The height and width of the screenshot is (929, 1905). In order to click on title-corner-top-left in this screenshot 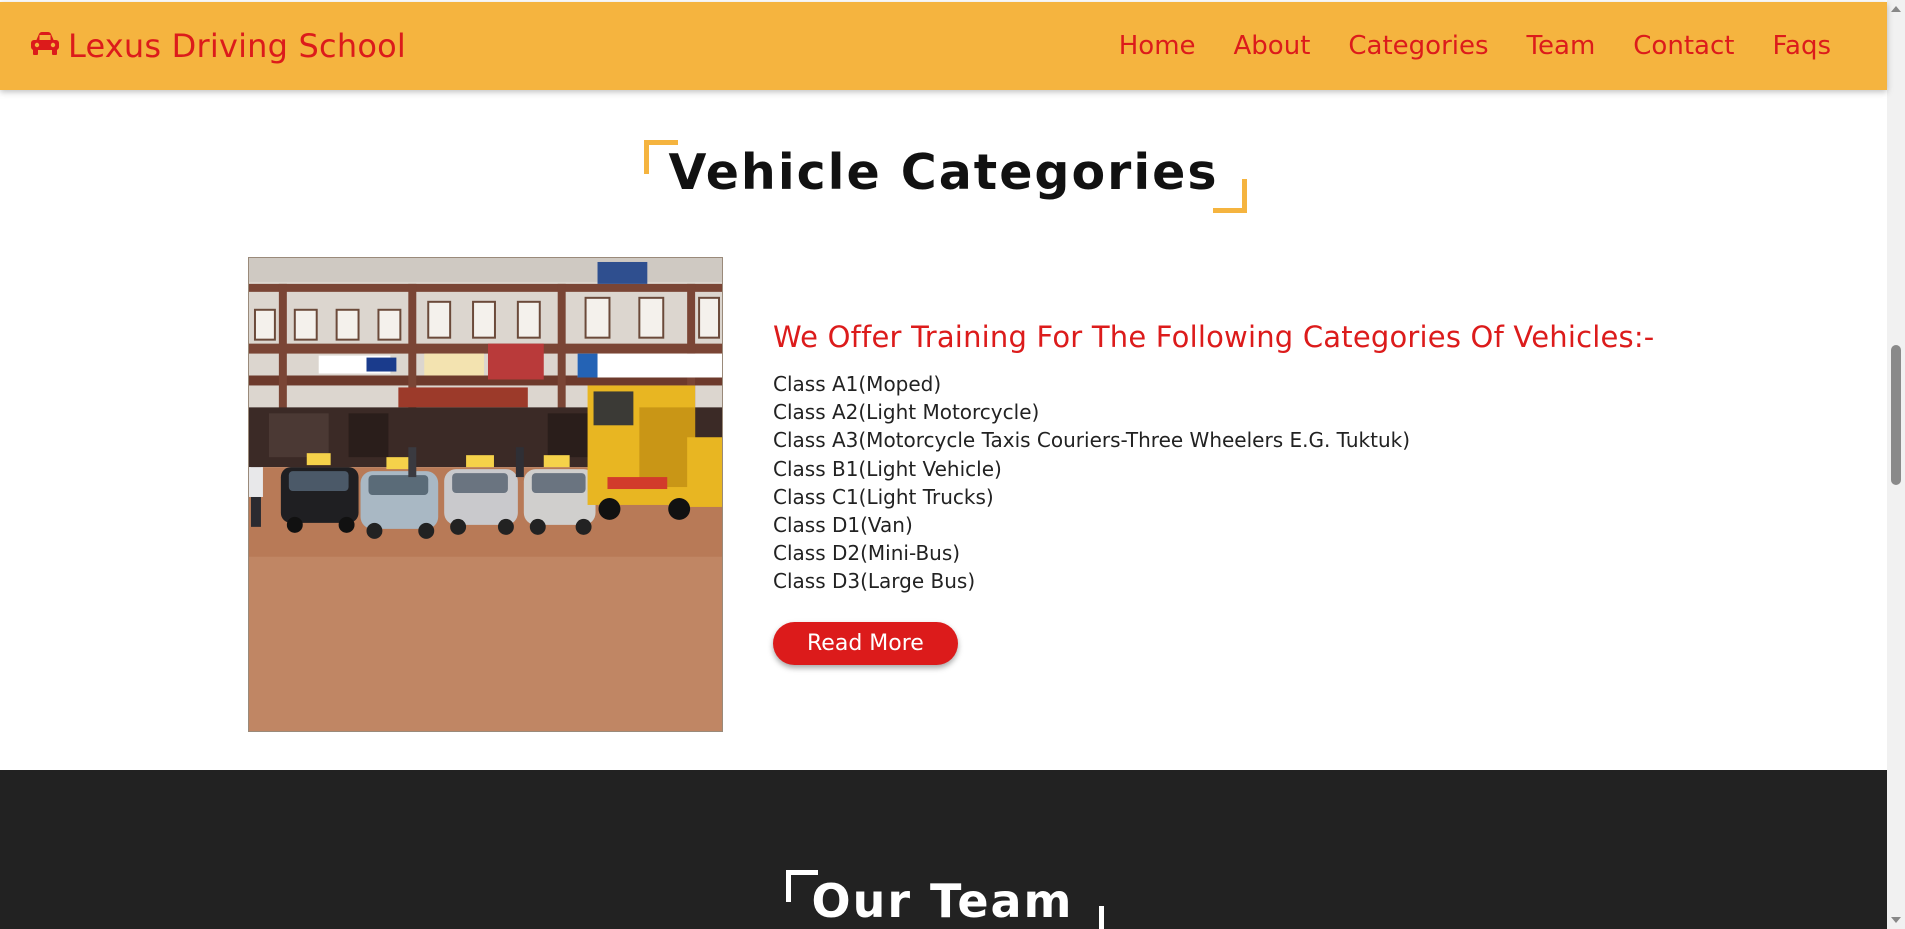, I will do `click(661, 157)`.